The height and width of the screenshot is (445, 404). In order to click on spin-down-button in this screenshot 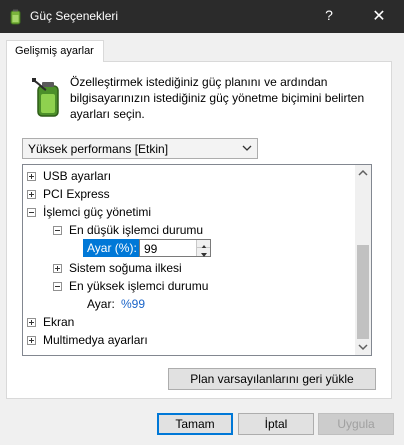, I will do `click(203, 252)`.